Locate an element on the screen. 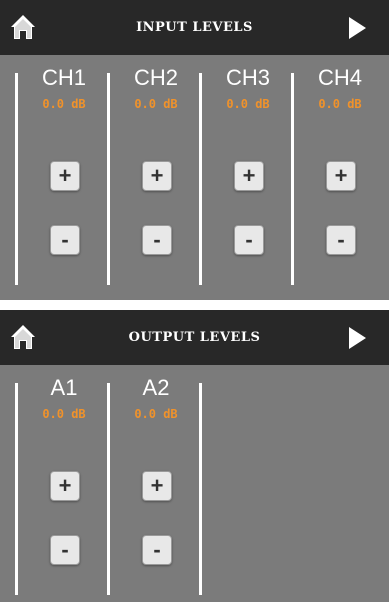  input-levels-header: INPUT LEVELS is located at coordinates (194, 27).